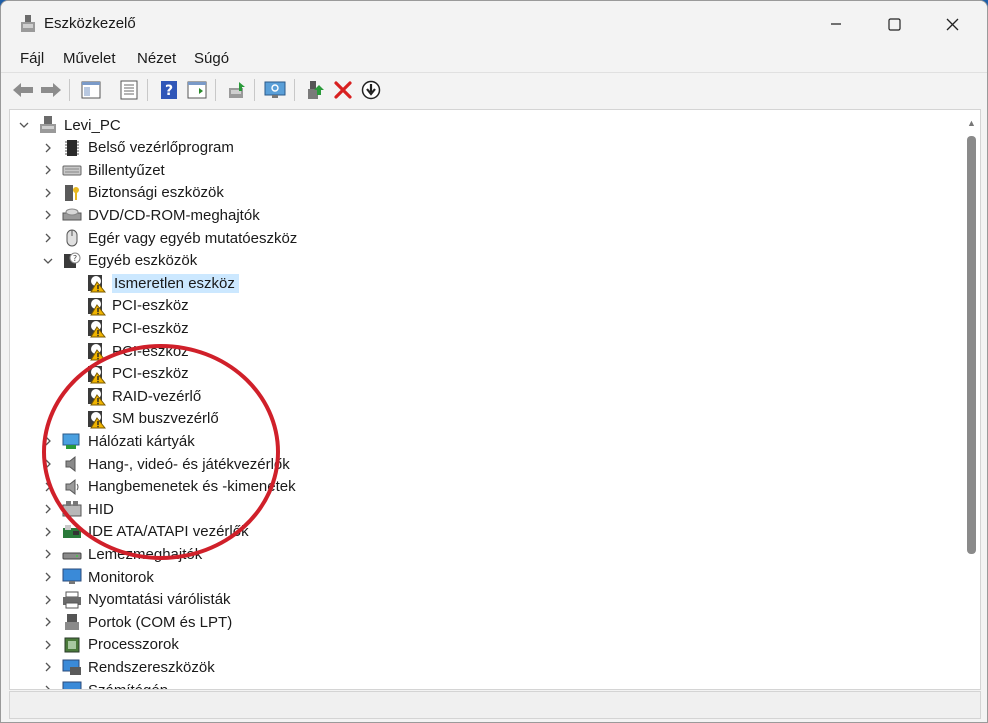 The image size is (988, 723). Describe the element at coordinates (159, 600) in the screenshot. I see `tree-item-label: Nyomtatási várólisták` at that location.